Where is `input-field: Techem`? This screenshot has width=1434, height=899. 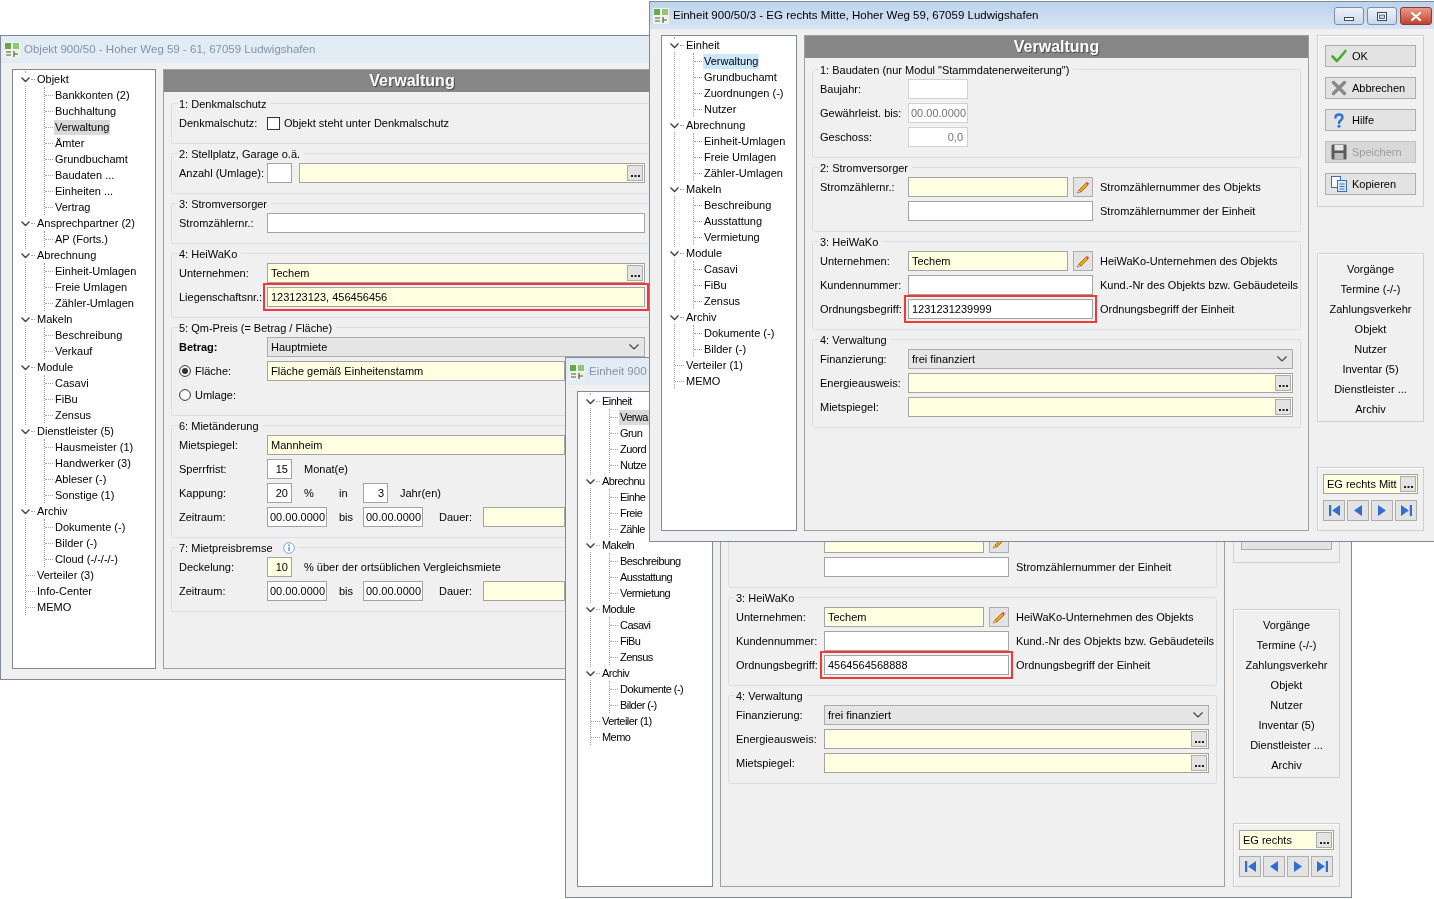
input-field: Techem is located at coordinates (904, 617).